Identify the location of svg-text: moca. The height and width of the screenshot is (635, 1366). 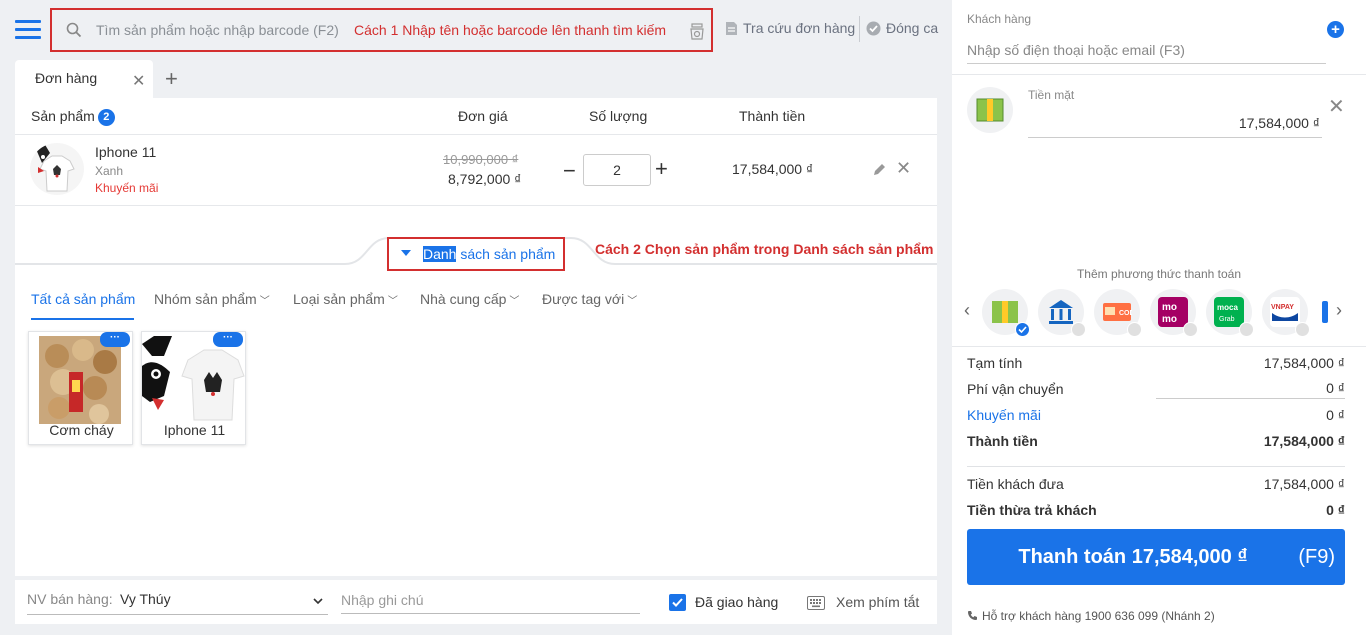
(1227, 307).